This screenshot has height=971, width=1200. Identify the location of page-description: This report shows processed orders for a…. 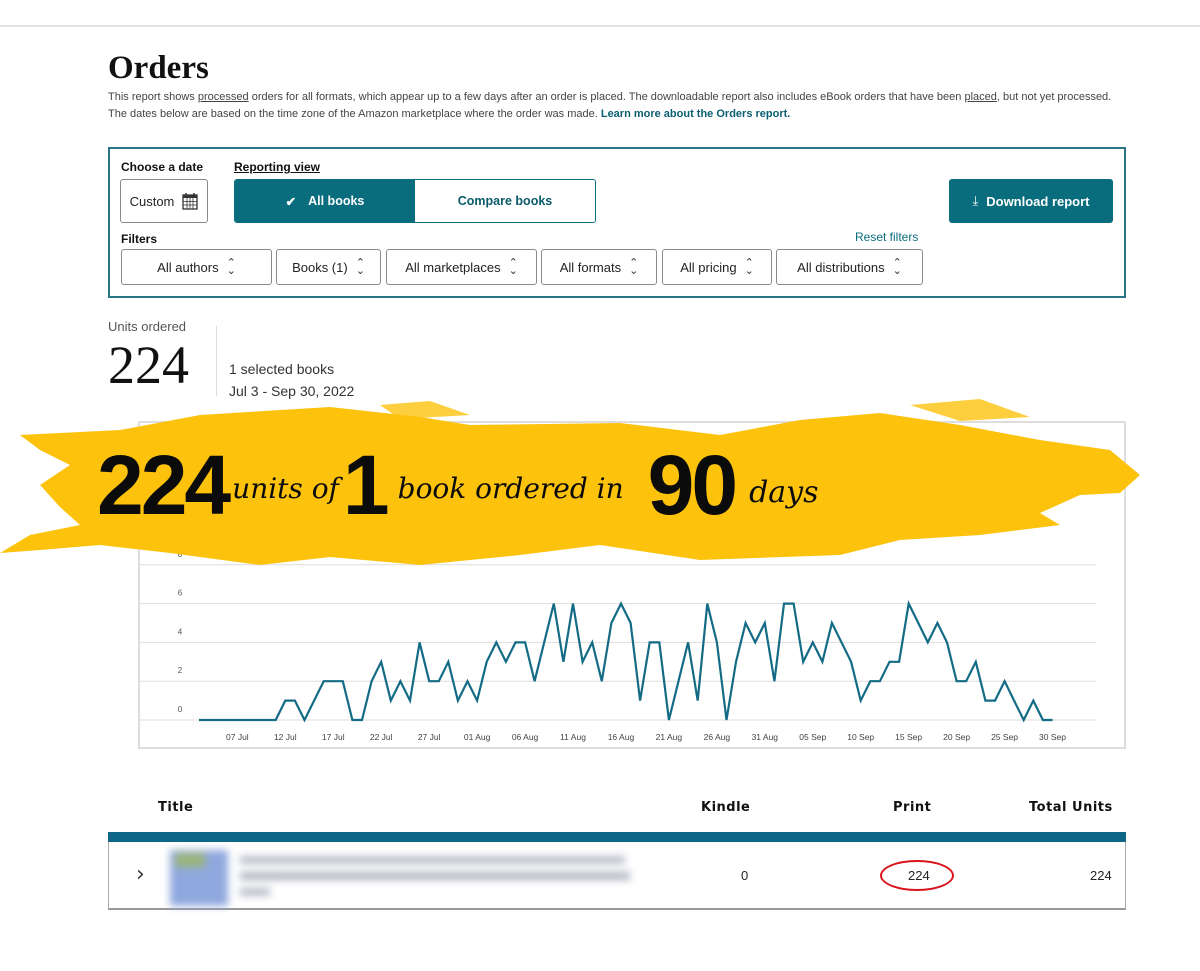
(610, 105).